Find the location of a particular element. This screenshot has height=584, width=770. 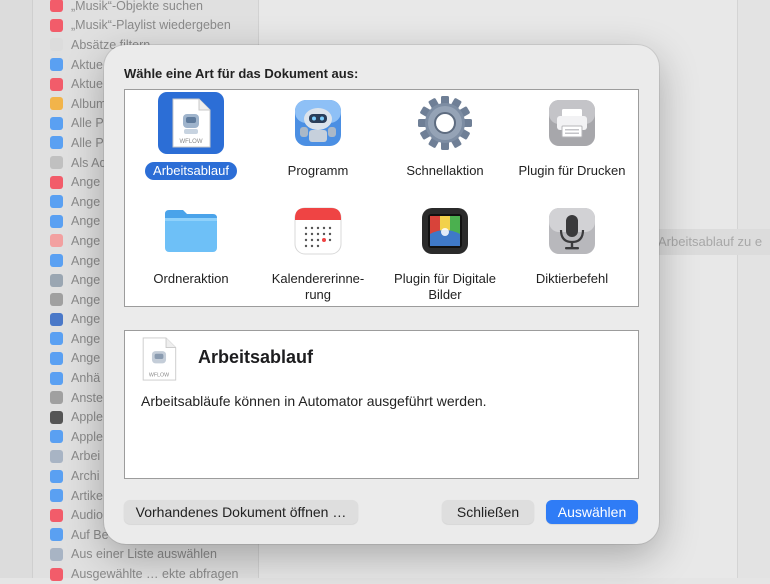

action-label: Archi is located at coordinates (85, 476).